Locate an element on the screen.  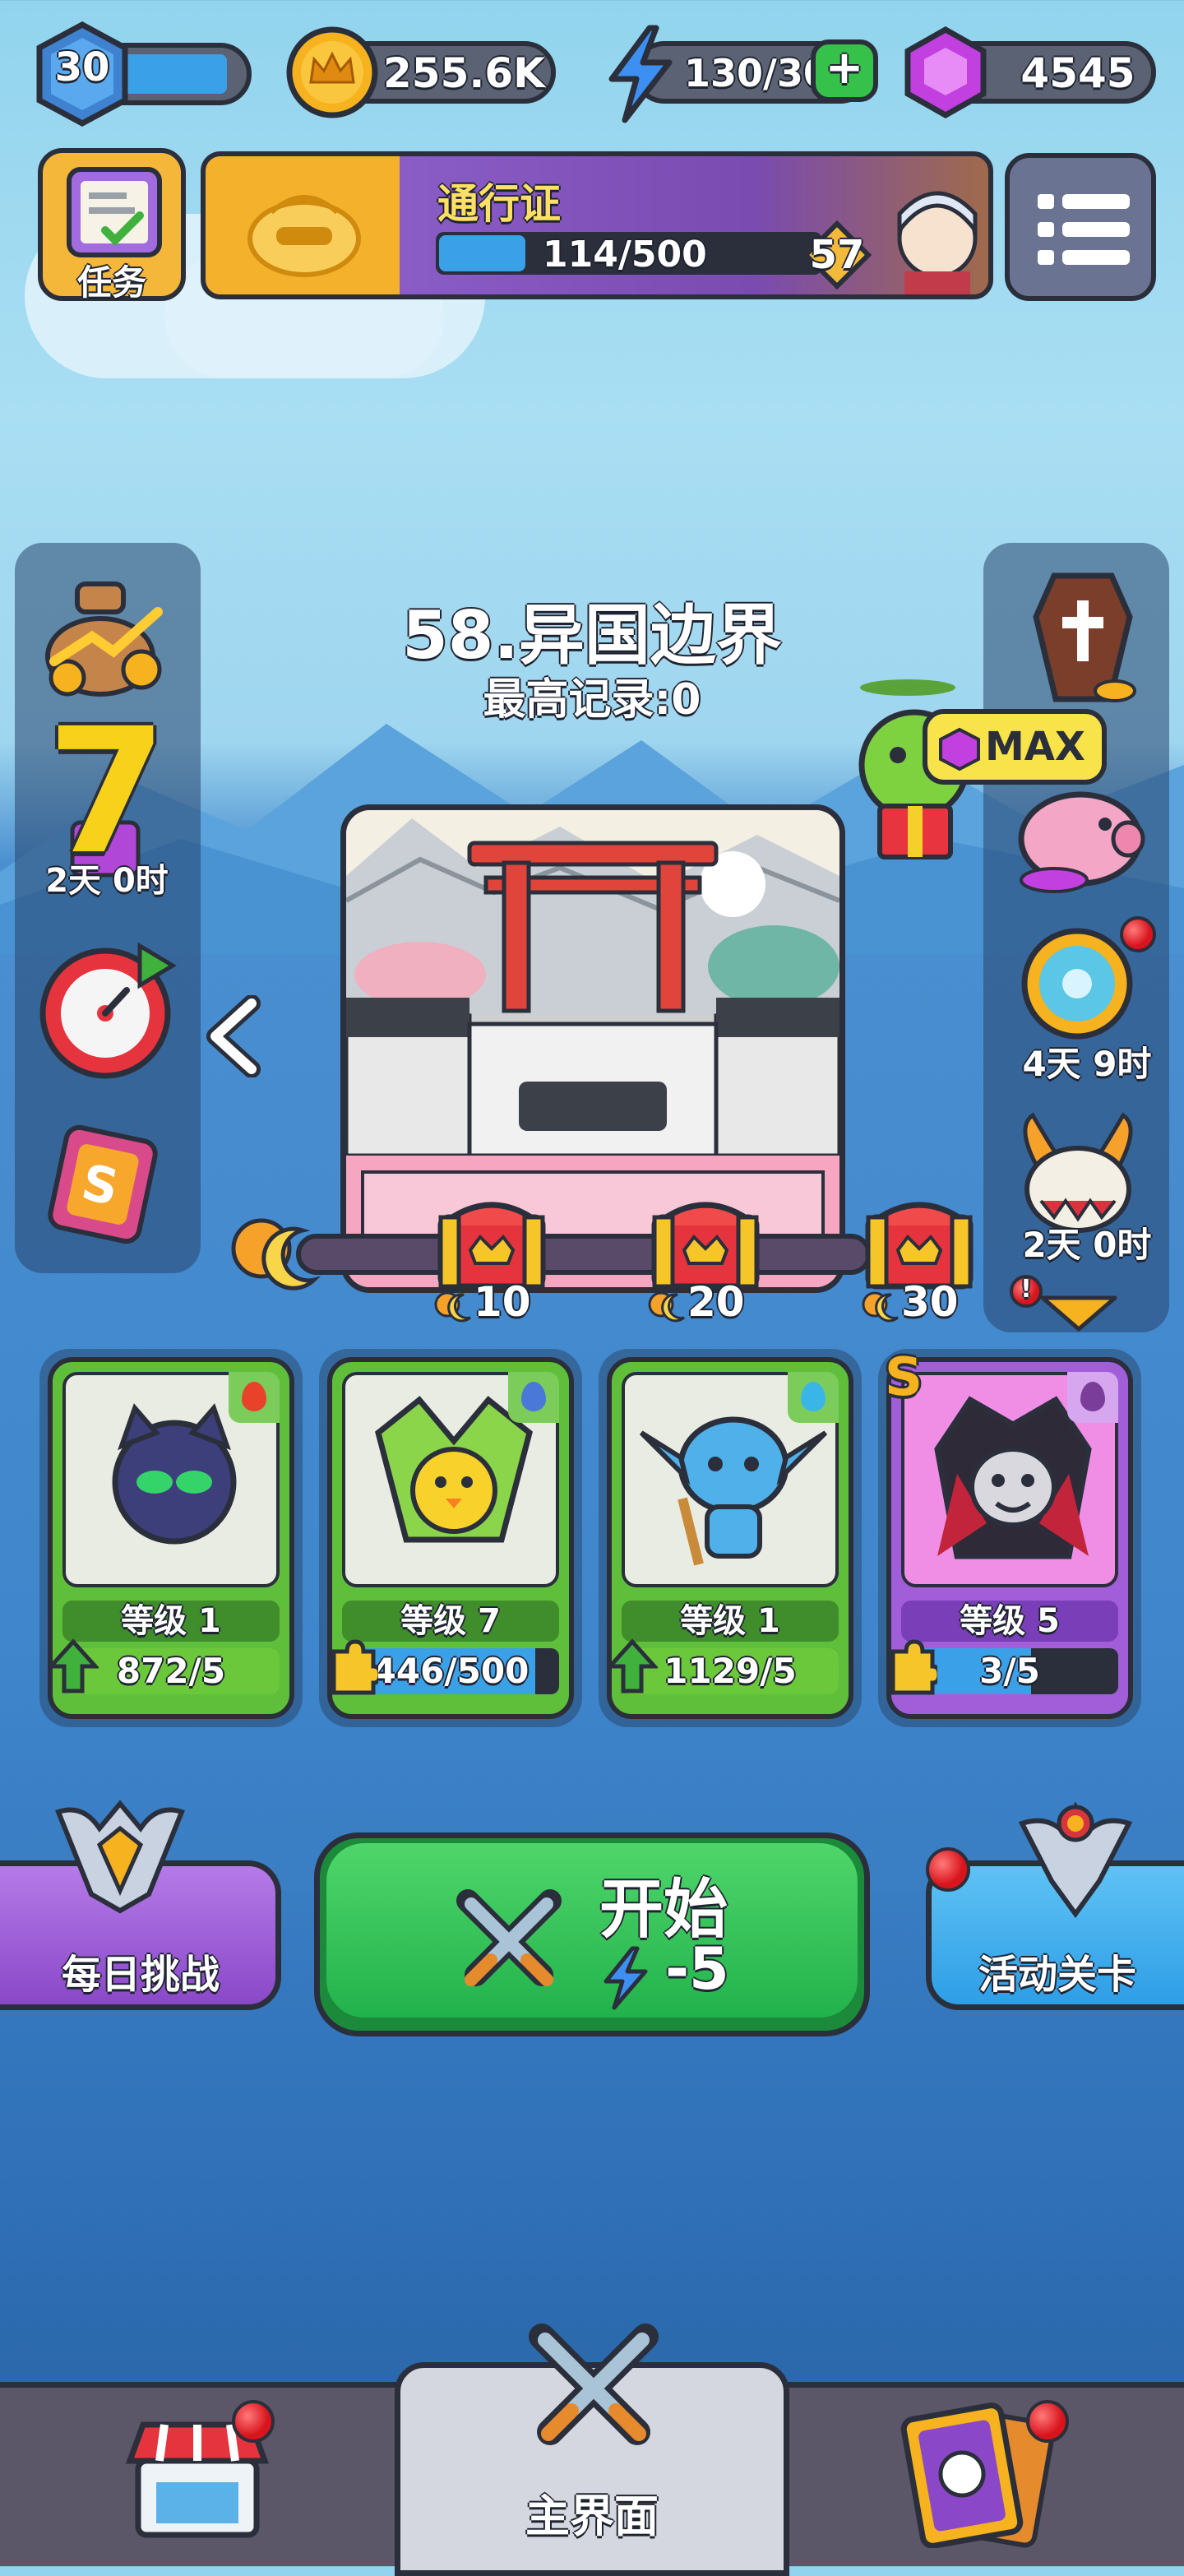
milestone-label: 30 is located at coordinates (930, 1302).